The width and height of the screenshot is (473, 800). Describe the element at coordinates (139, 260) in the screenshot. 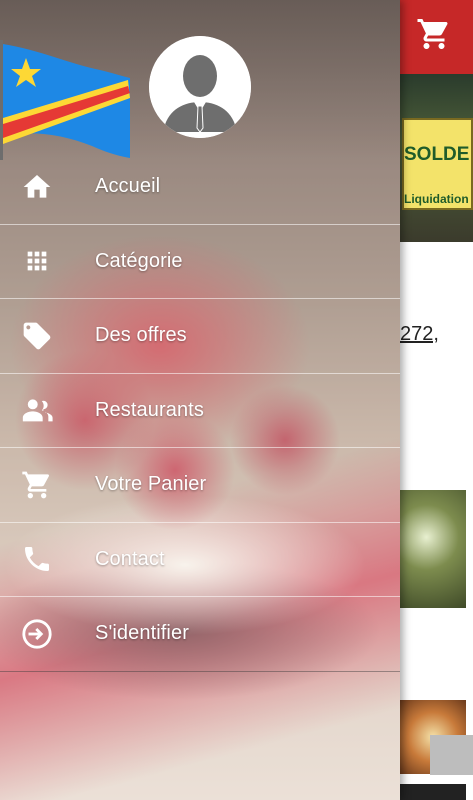

I see `menu-item-label: Catégorie` at that location.